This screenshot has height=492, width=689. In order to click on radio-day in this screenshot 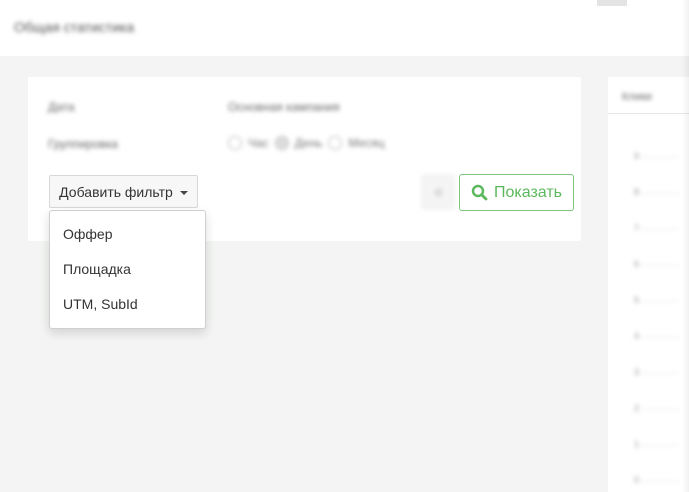, I will do `click(281, 143)`.